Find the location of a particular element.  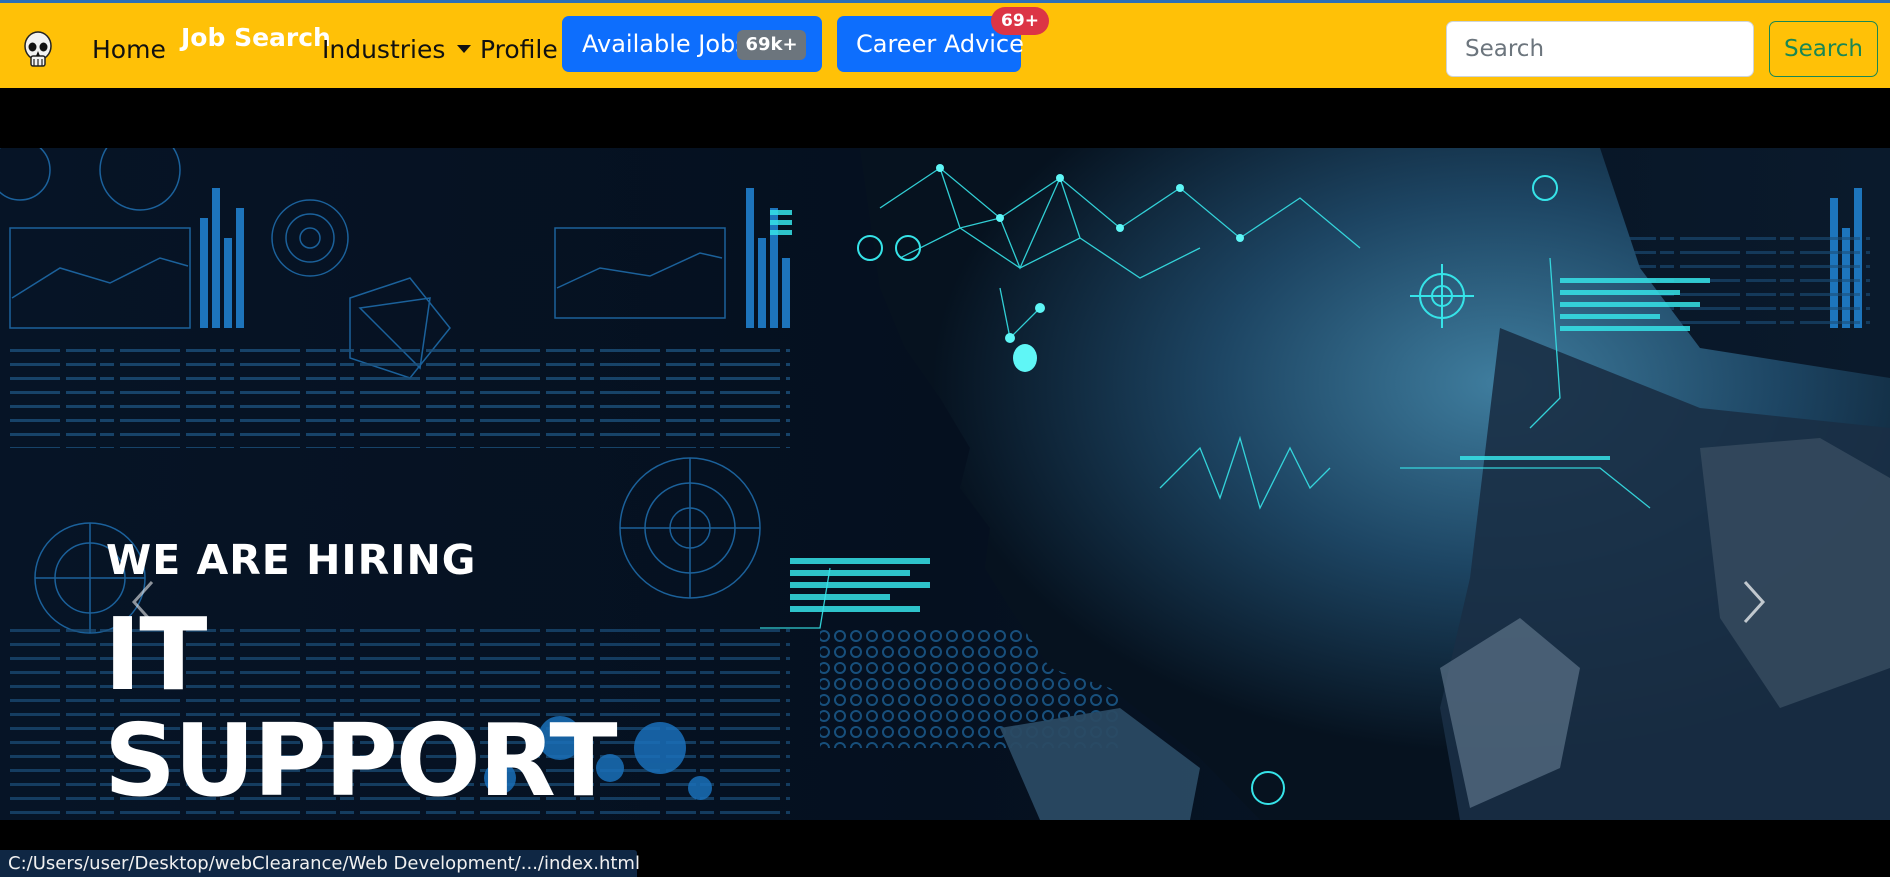

skull-logo-icon is located at coordinates (38, 50).